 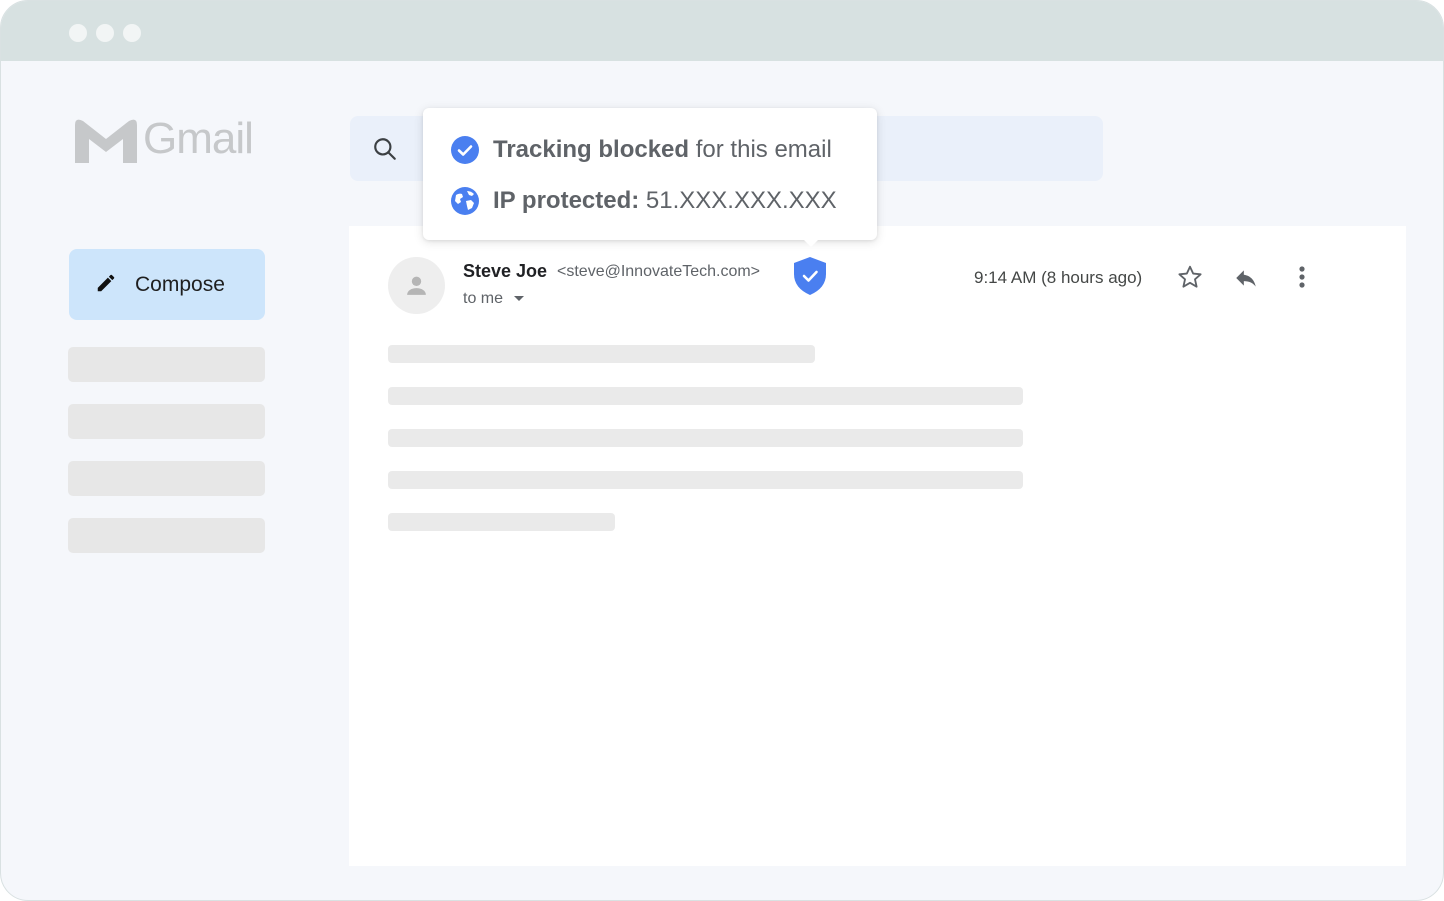 What do you see at coordinates (1302, 278) in the screenshot?
I see `more-vert-icon` at bounding box center [1302, 278].